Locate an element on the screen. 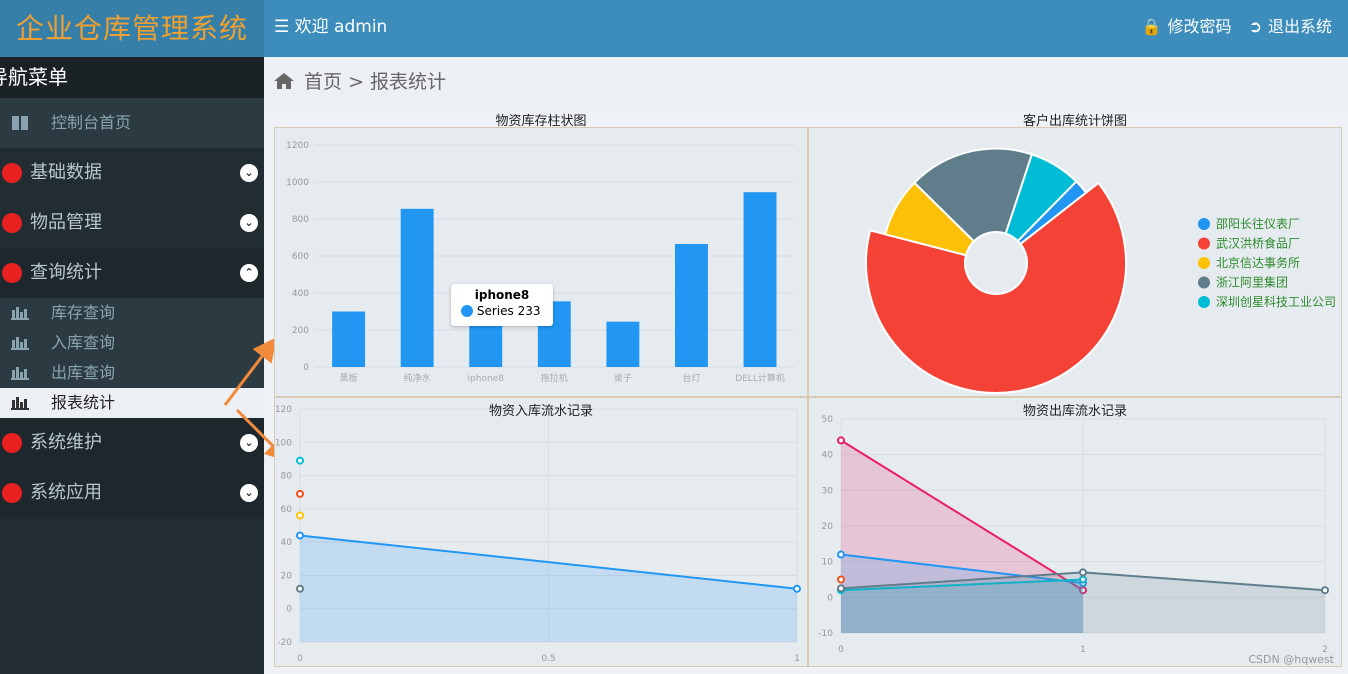 The image size is (1348, 674). x-tick-label: 0 is located at coordinates (841, 650).